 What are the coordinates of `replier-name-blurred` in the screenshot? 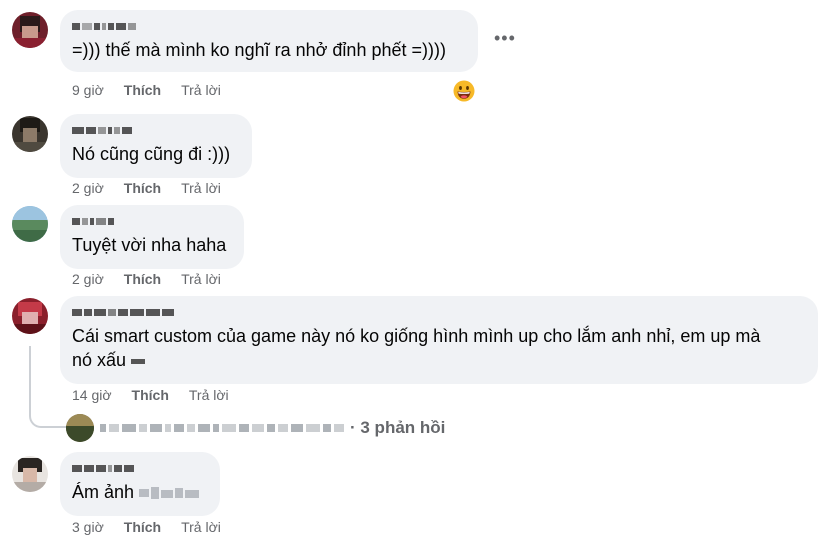 It's located at (222, 428).